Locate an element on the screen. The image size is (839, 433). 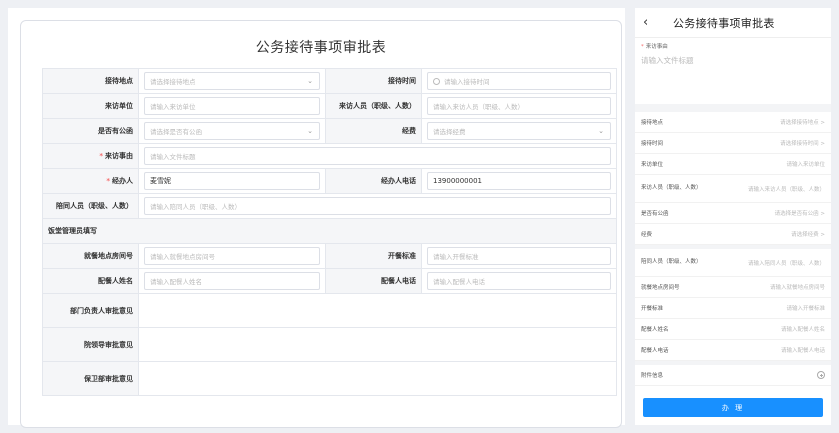
dept-opinion-field is located at coordinates (377, 310).